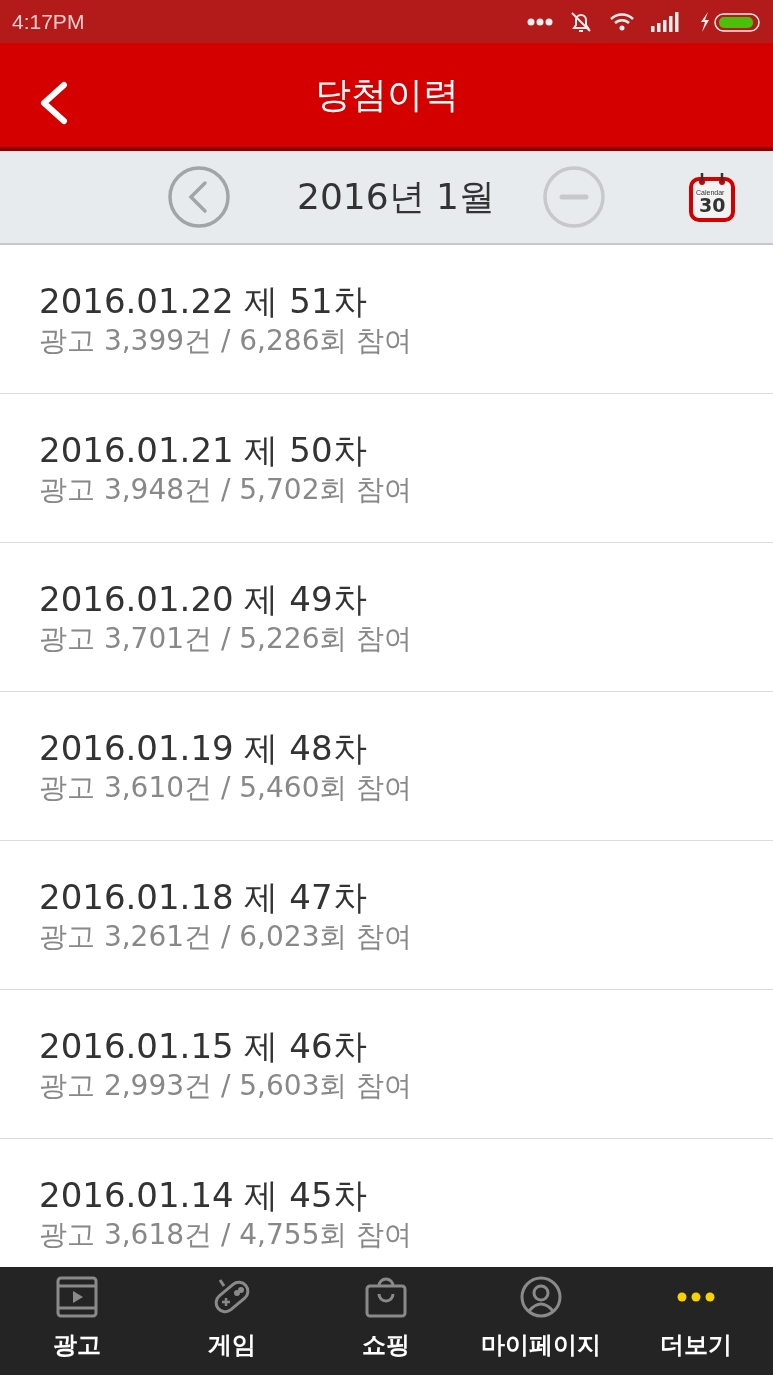  I want to click on film-icon, so click(77, 1297).